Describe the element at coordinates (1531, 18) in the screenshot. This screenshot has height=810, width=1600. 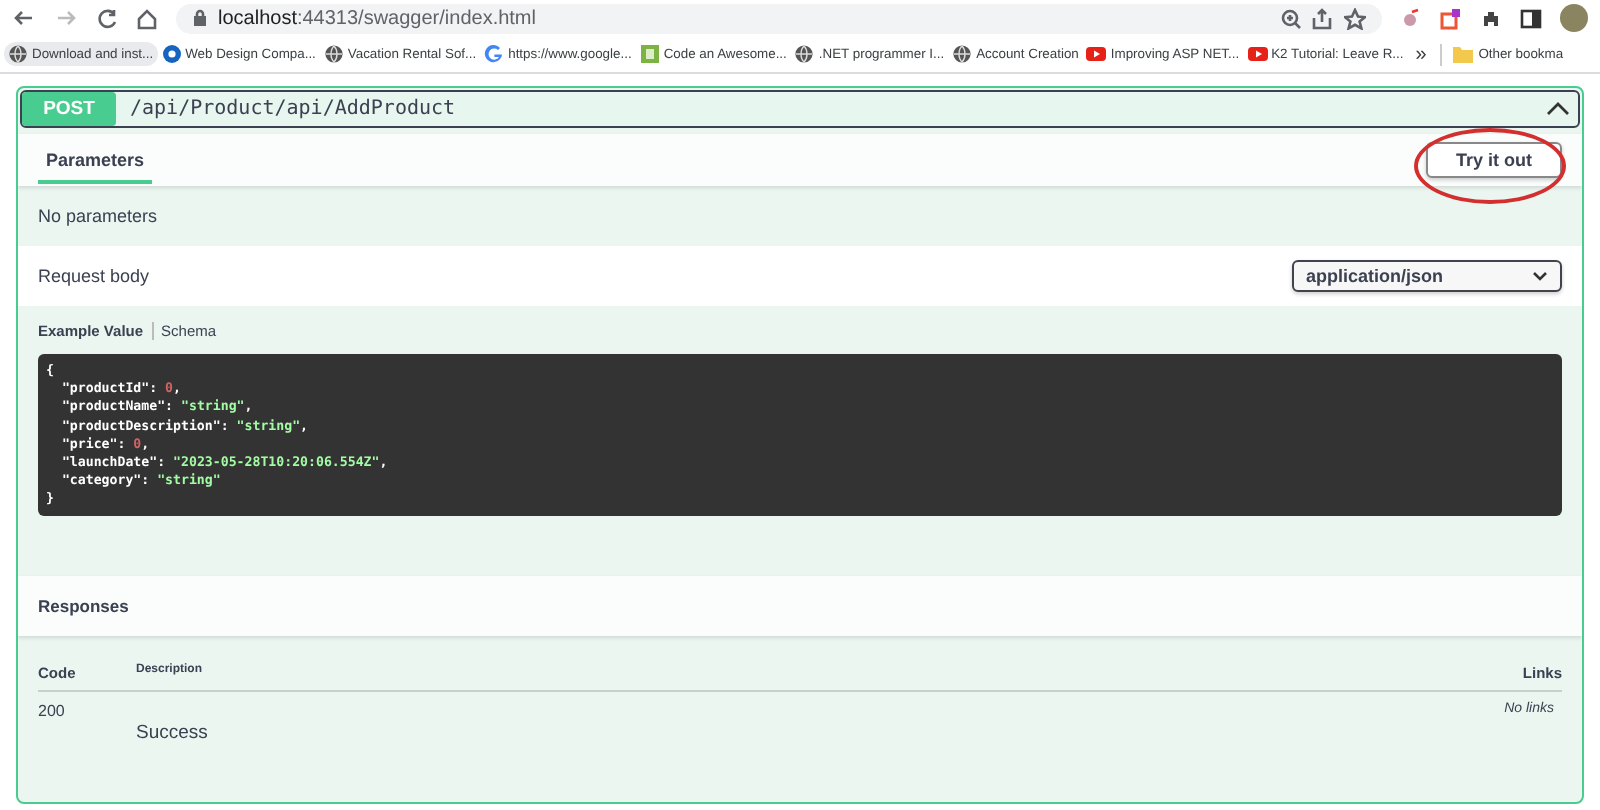
I see `side-panel-icon` at that location.